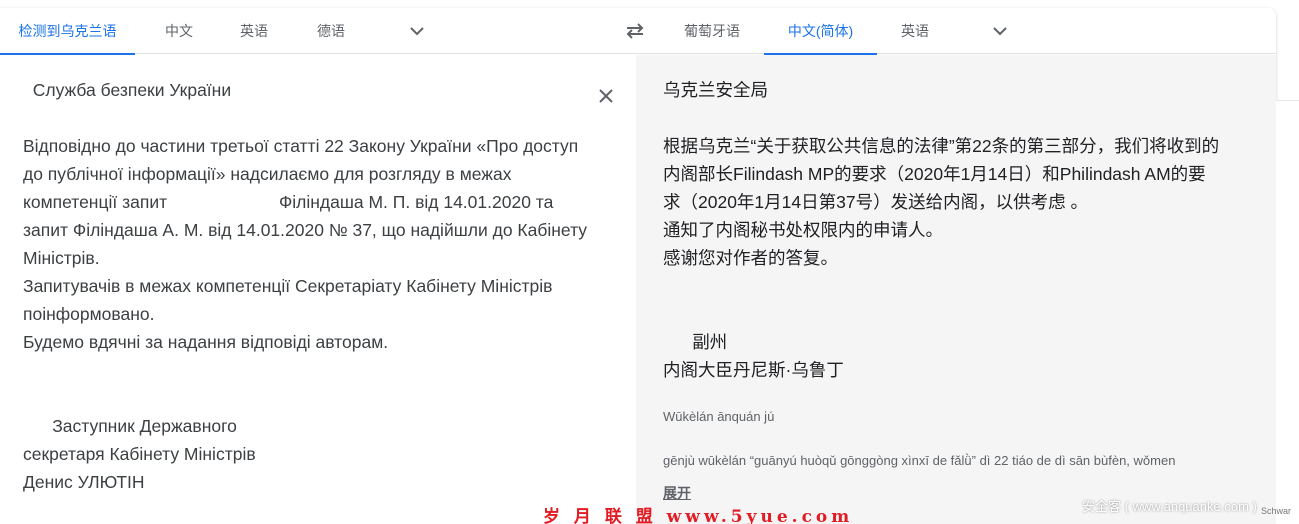  Describe the element at coordinates (677, 493) in the screenshot. I see `expand-link: 展开` at that location.